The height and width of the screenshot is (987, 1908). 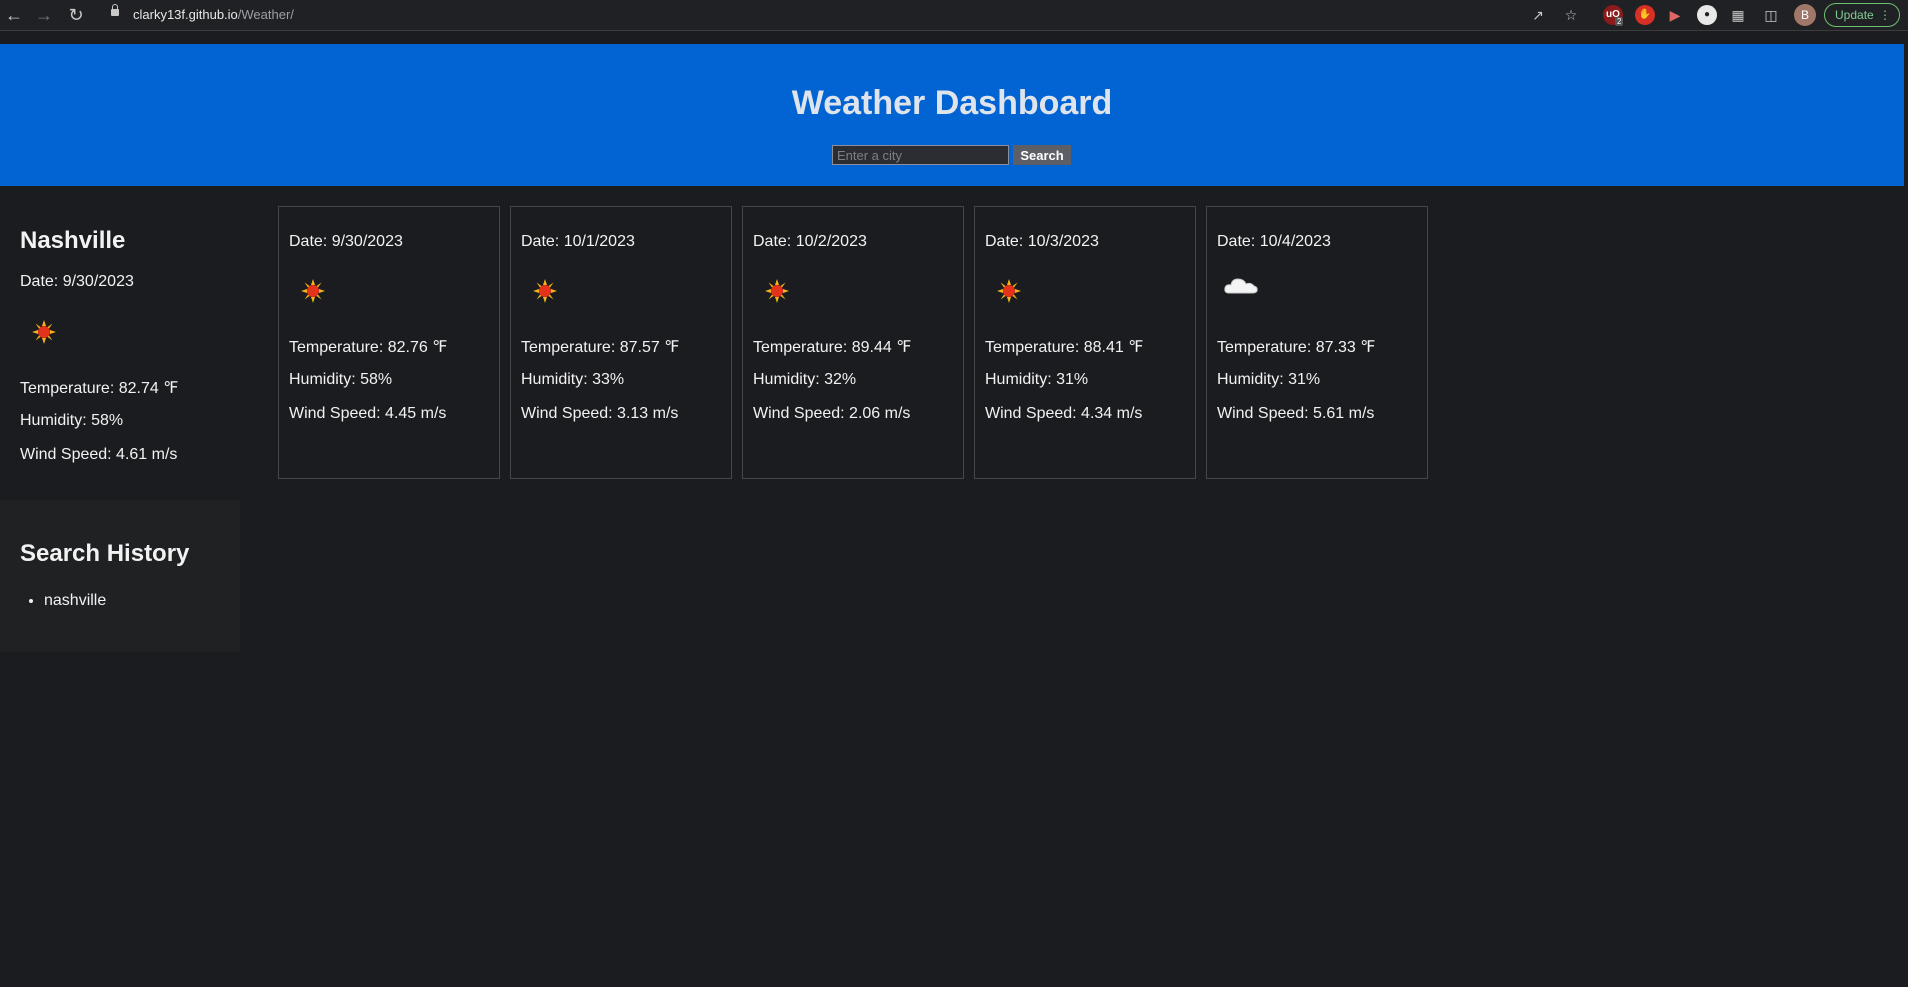 I want to click on video-extension-icon: ▶, so click(x=1675, y=15).